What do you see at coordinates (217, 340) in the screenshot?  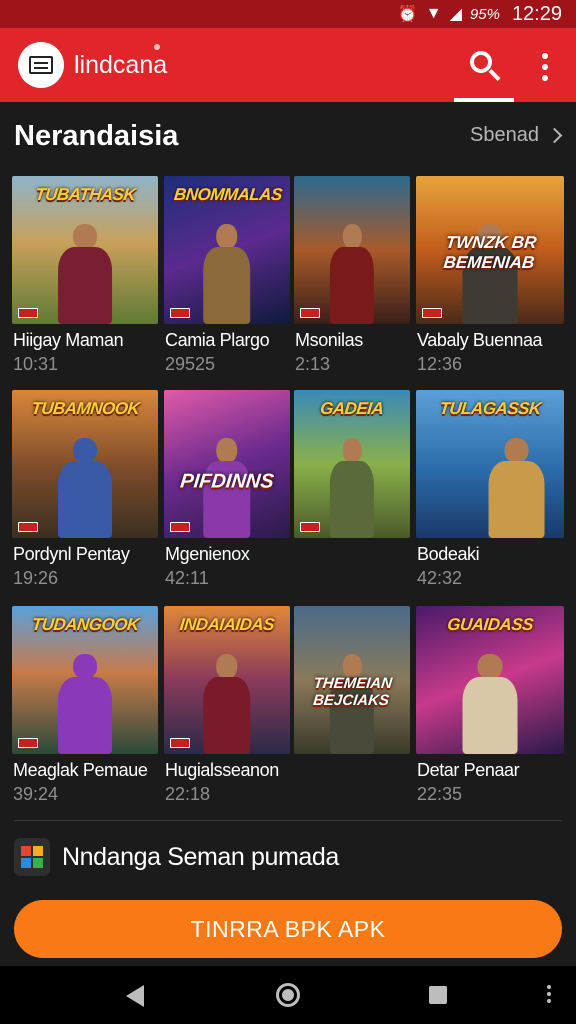 I see `game-title: Camia Plargo` at bounding box center [217, 340].